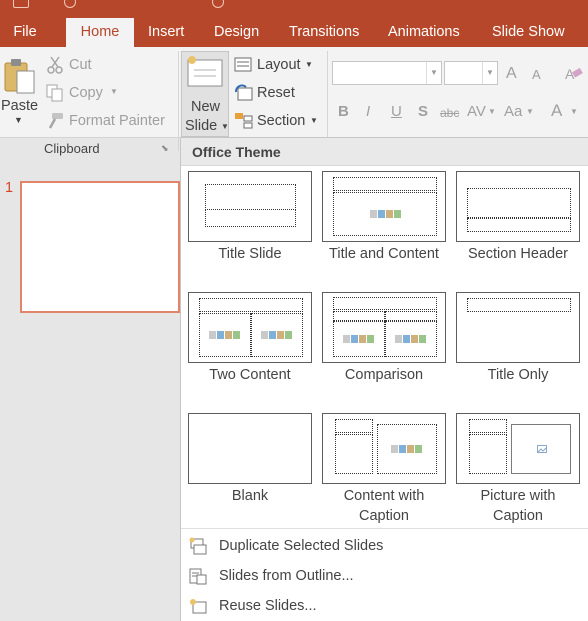 The width and height of the screenshot is (588, 621). Describe the element at coordinates (250, 496) in the screenshot. I see `layout-name: Blank` at that location.